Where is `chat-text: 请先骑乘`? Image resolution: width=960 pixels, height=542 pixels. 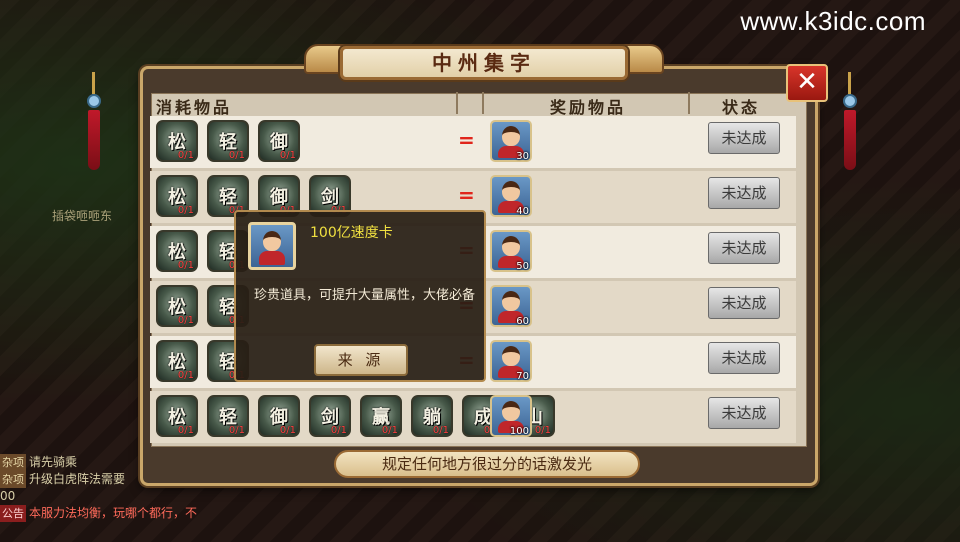 chat-text: 请先骑乘 is located at coordinates (53, 462).